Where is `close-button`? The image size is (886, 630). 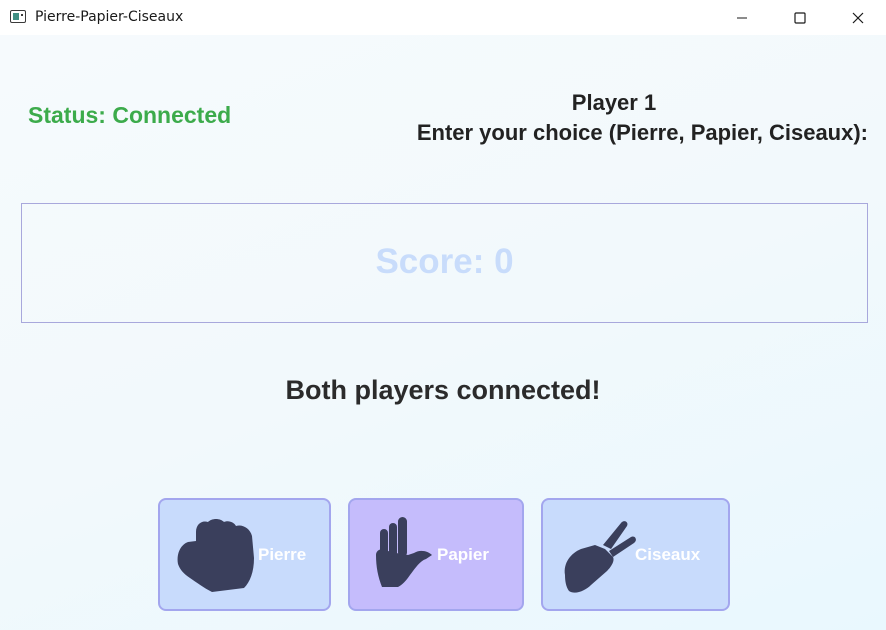
close-button is located at coordinates (857, 17).